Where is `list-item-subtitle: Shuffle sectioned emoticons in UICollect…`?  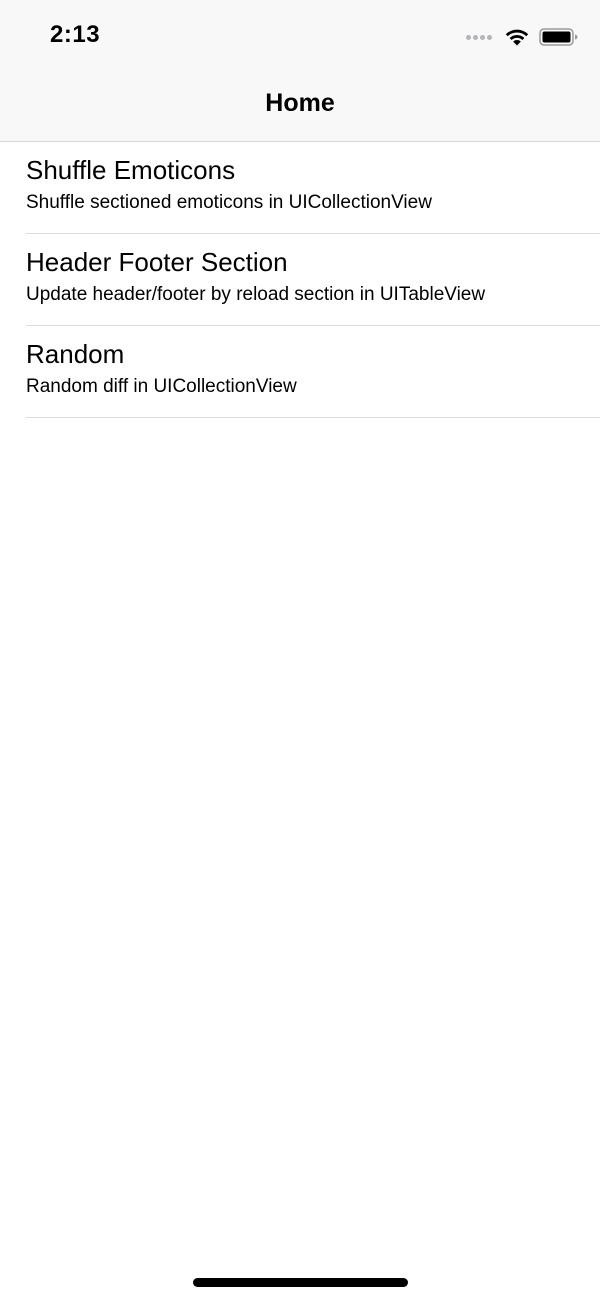 list-item-subtitle: Shuffle sectioned emoticons in UICollect… is located at coordinates (229, 202).